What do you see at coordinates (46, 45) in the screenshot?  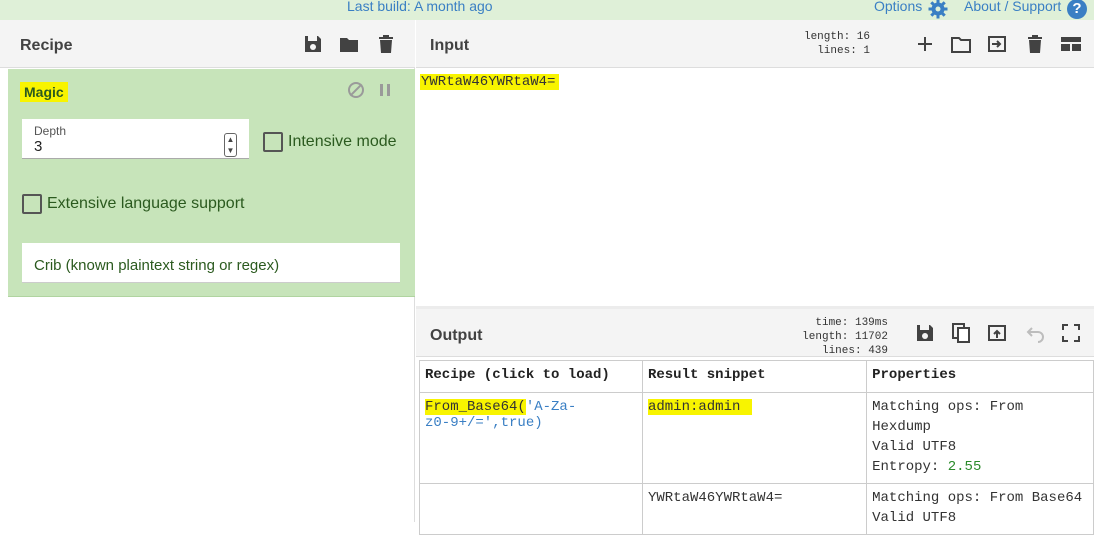 I see `recipe-title: Recipe` at bounding box center [46, 45].